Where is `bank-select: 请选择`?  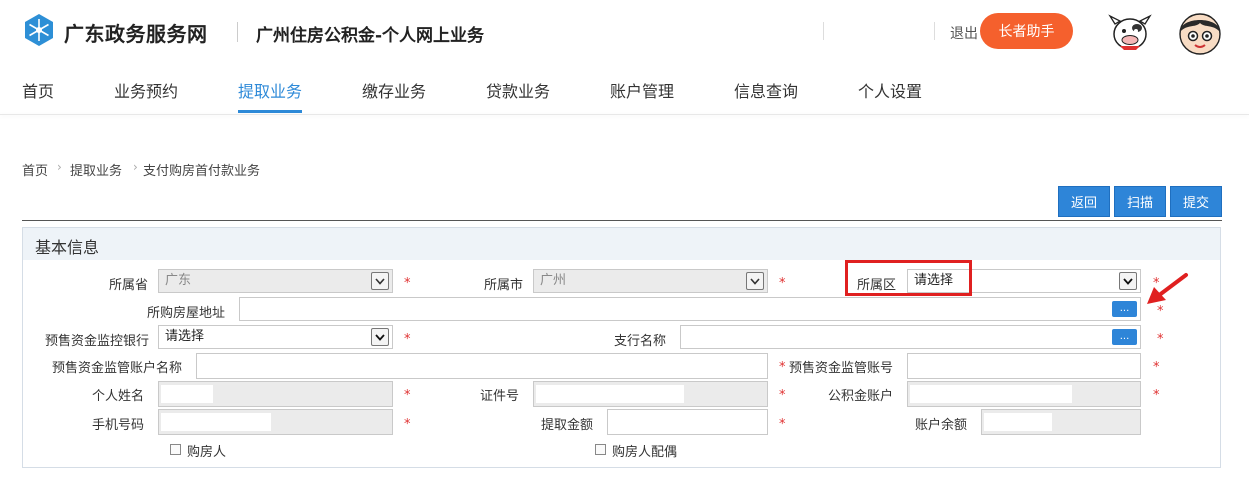 bank-select: 请选择 is located at coordinates (275, 337).